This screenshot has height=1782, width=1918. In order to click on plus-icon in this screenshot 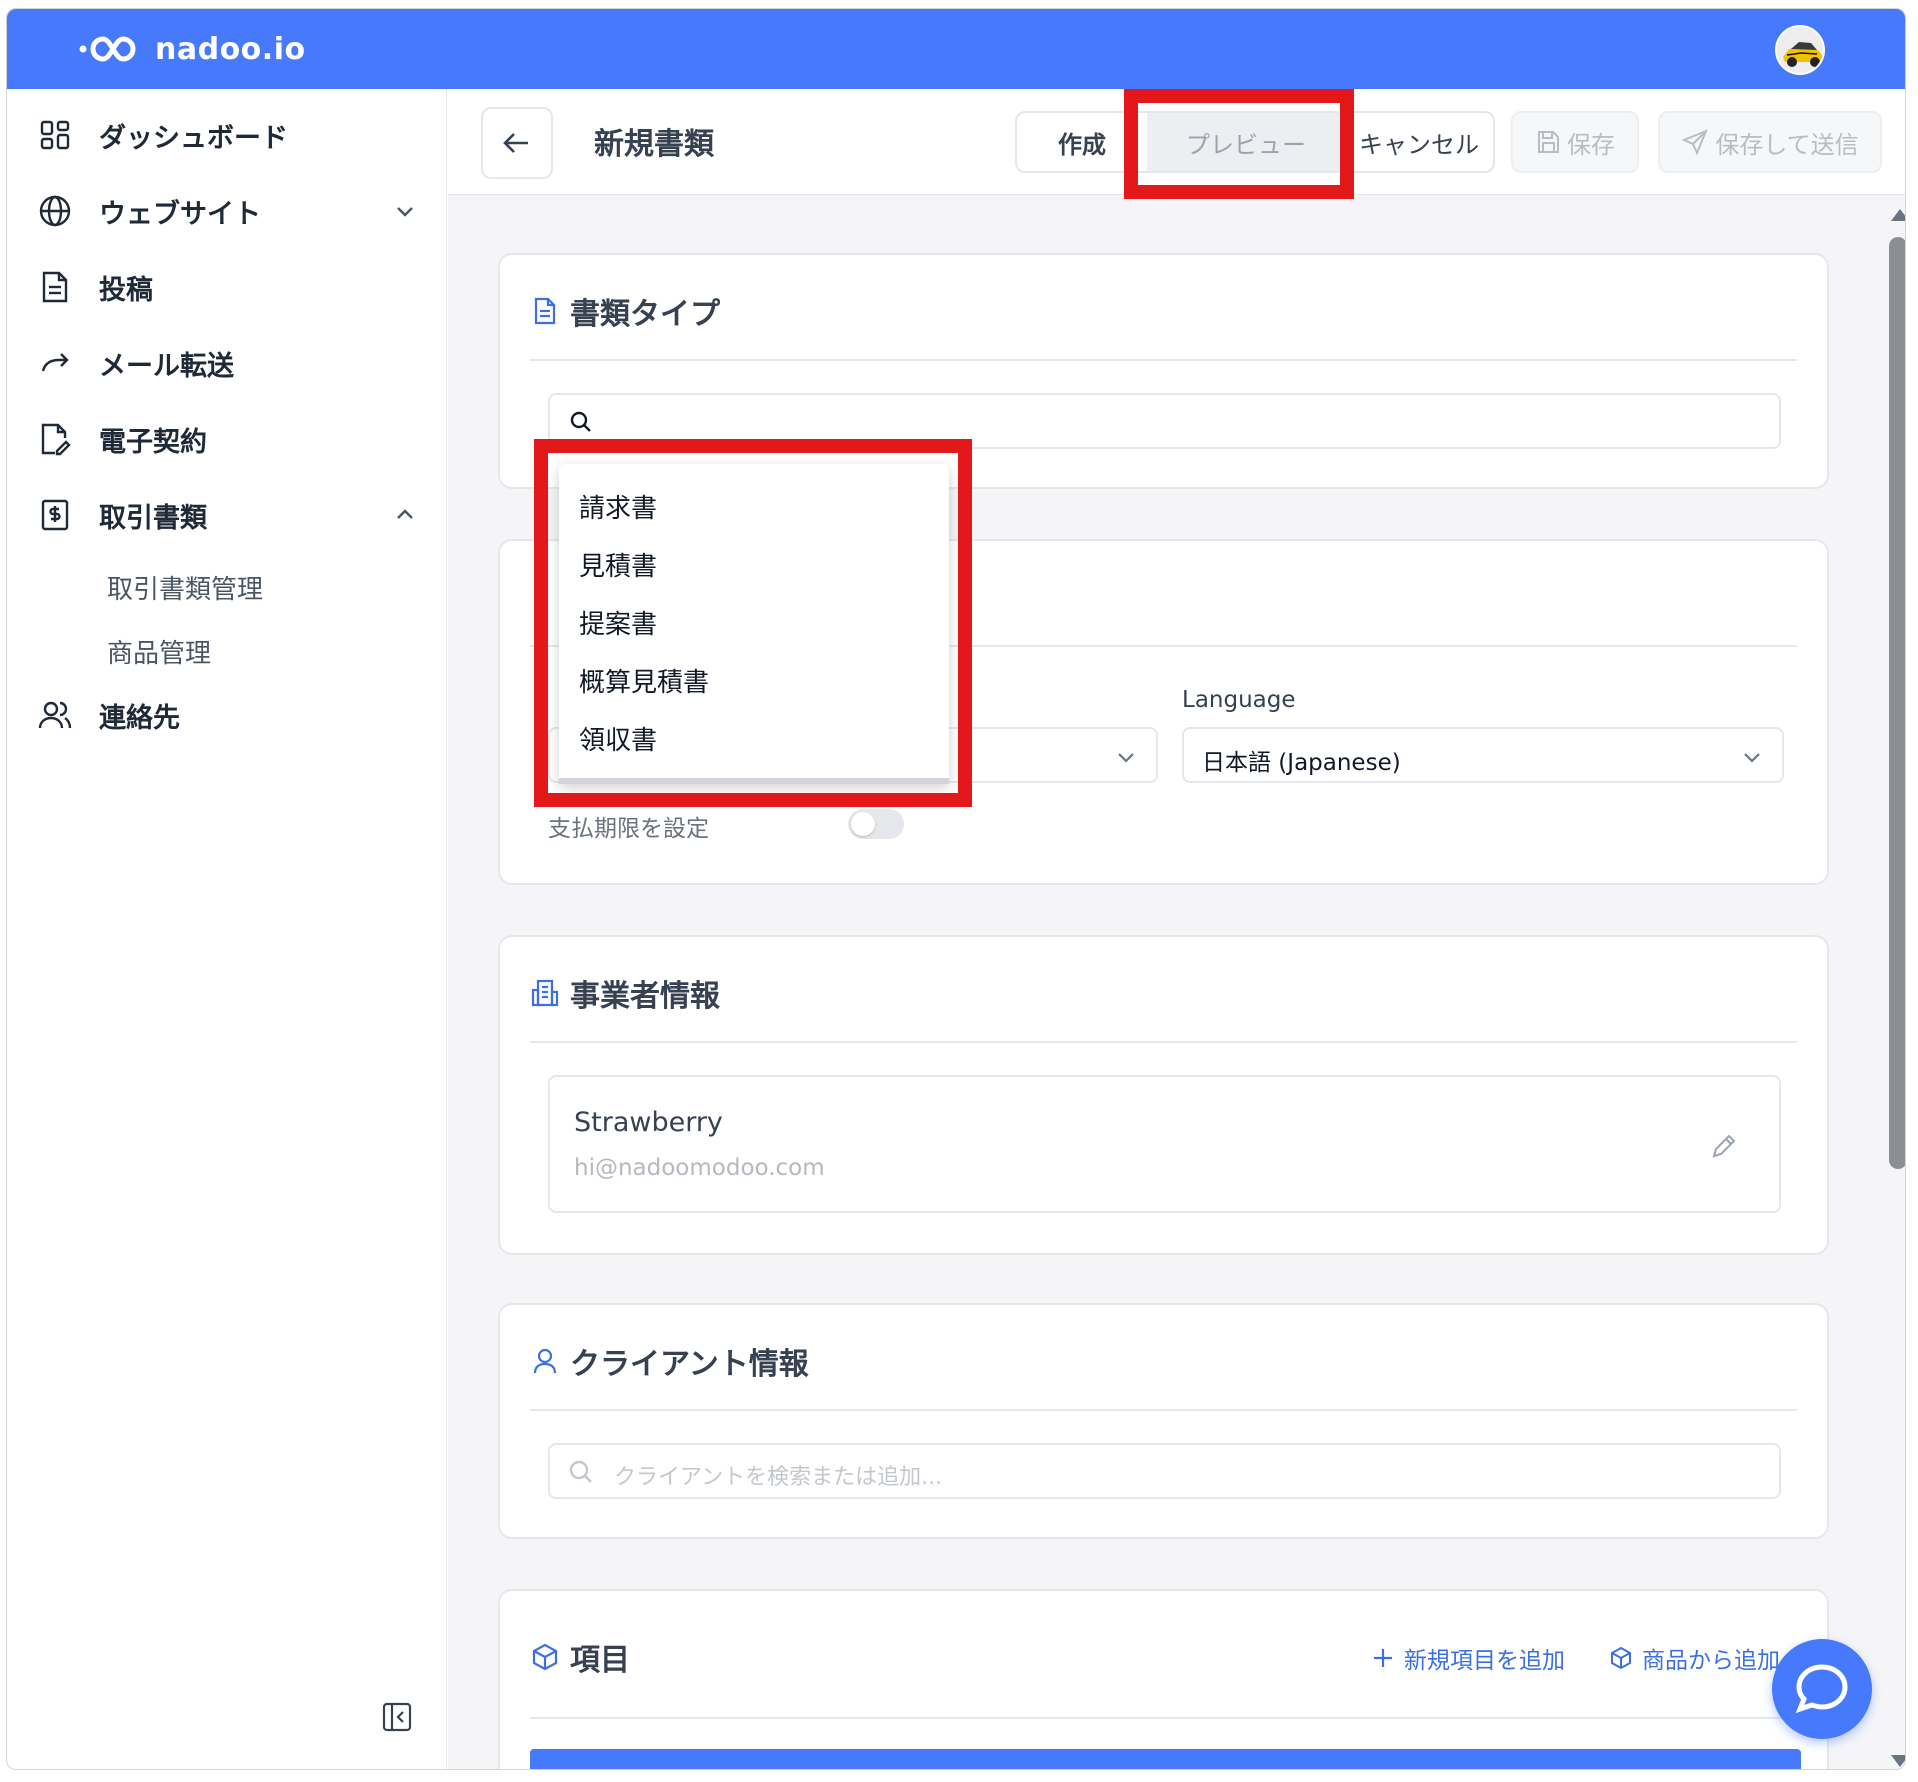, I will do `click(1383, 1658)`.